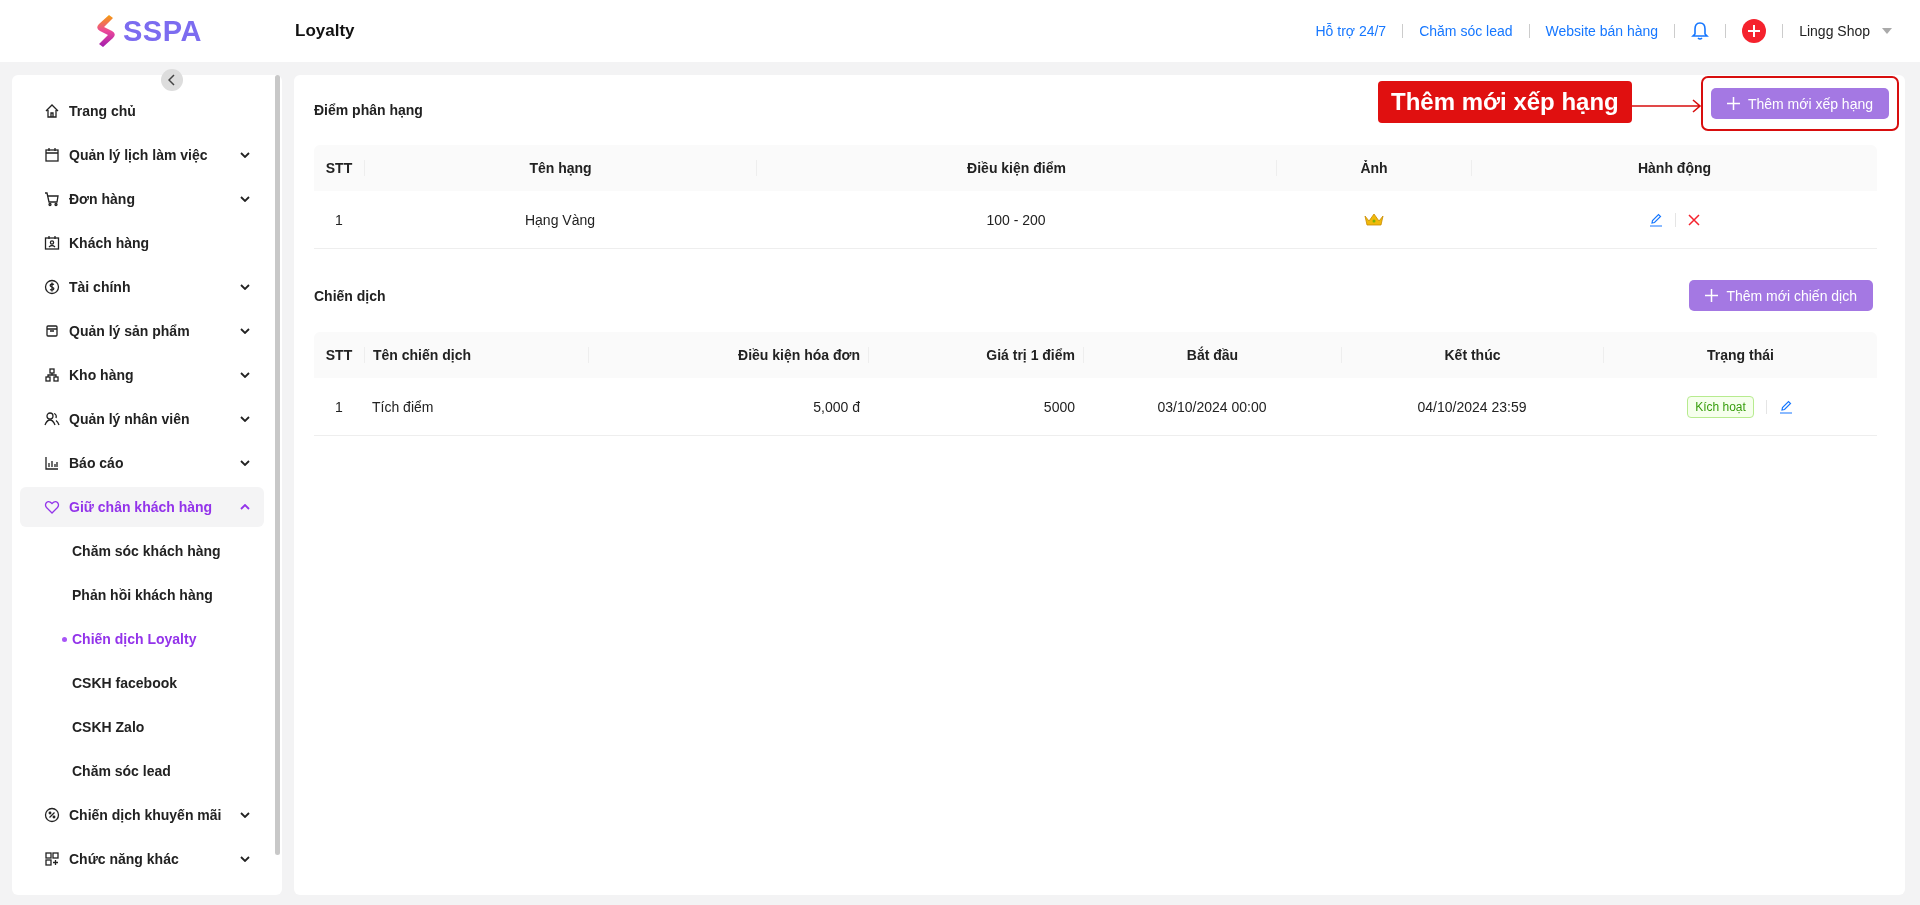  I want to click on crown-icon, so click(1373, 219).